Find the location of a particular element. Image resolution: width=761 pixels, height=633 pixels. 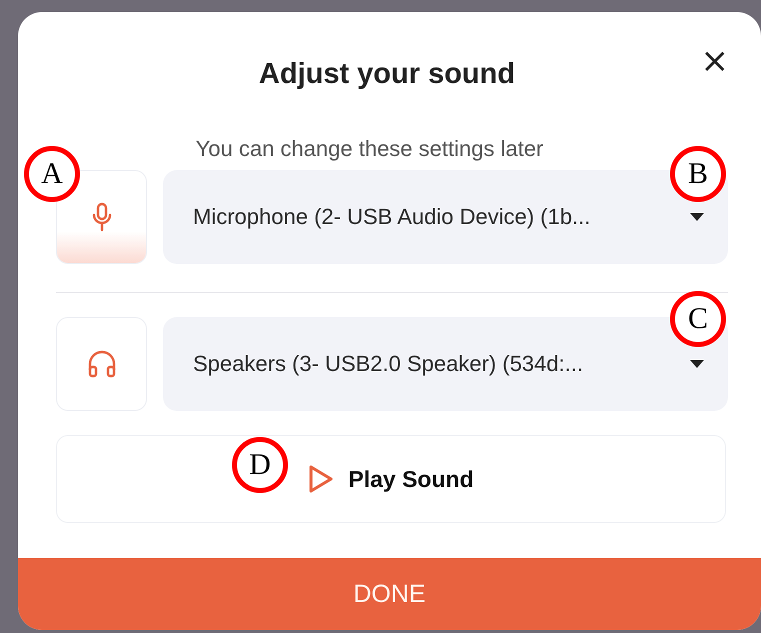

microphone-icon is located at coordinates (101, 217).